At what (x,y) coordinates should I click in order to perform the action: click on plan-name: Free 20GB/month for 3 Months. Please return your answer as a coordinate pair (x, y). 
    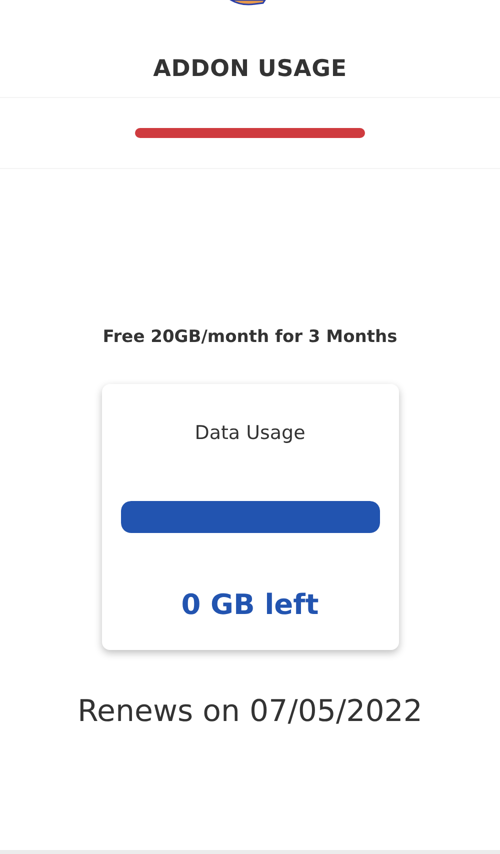
    Looking at the image, I should click on (250, 337).